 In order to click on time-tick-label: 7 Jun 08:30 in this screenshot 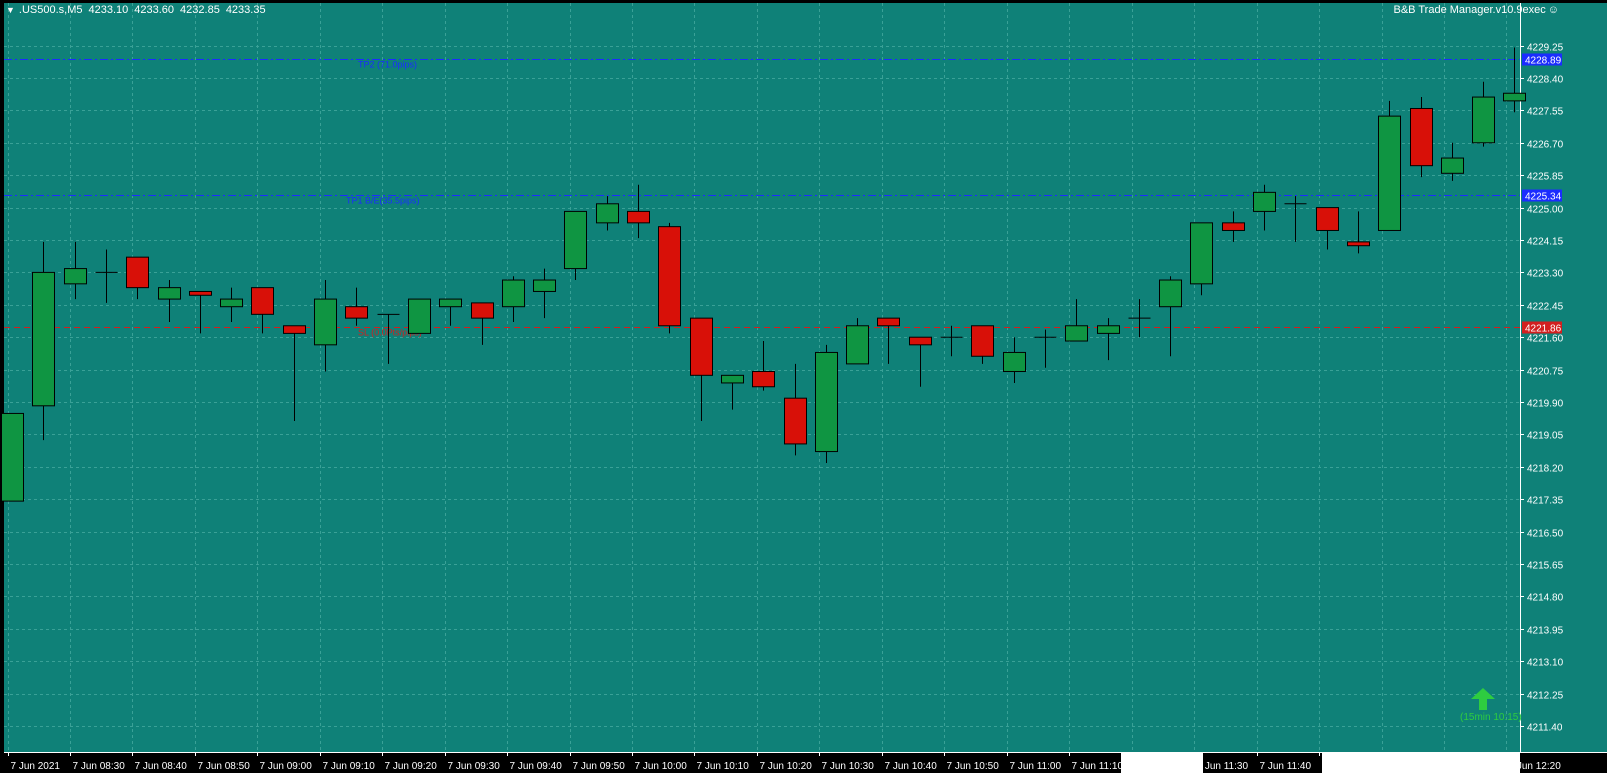, I will do `click(99, 766)`.